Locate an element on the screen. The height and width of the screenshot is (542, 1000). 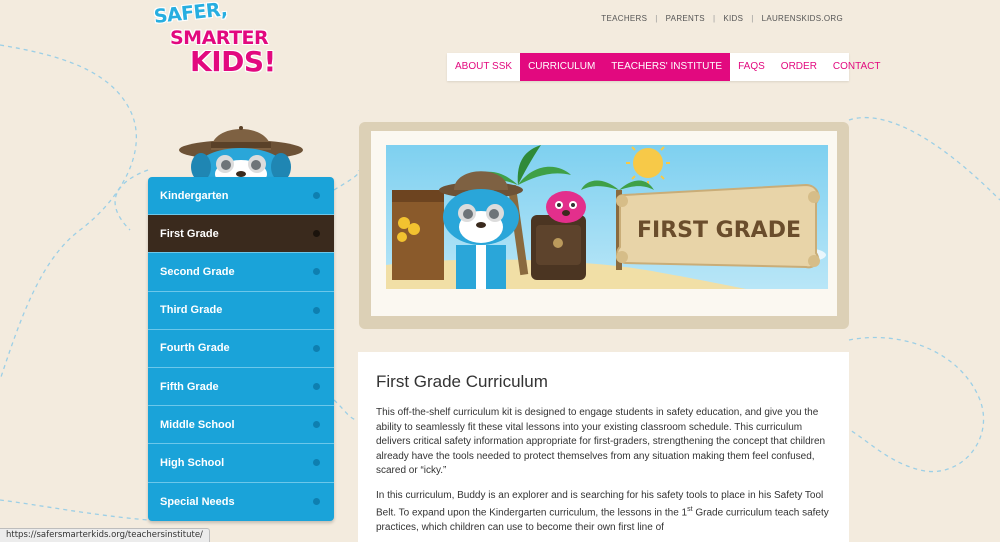
sidebar-item-middle-school: Middle School is located at coordinates (241, 425).